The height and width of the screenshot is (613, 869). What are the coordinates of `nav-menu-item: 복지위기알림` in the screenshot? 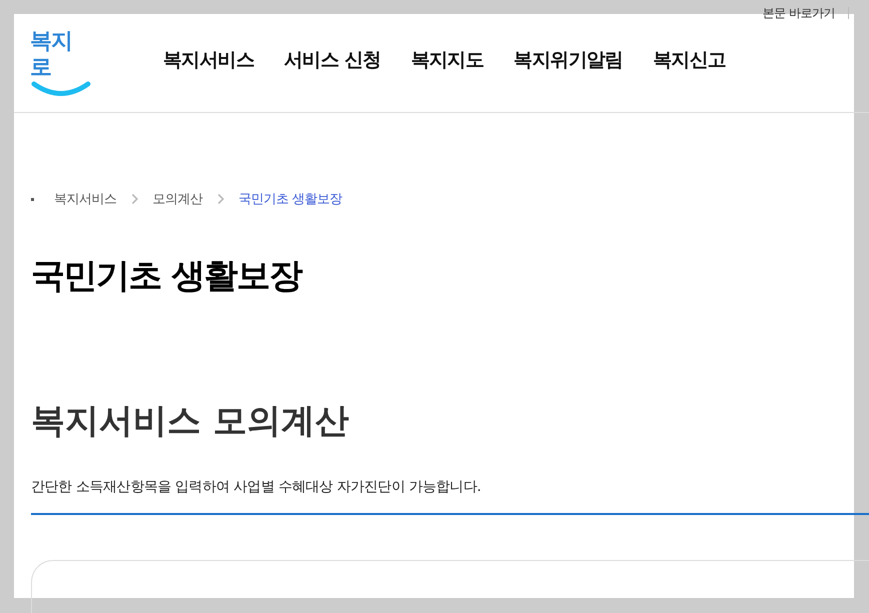 It's located at (568, 60).